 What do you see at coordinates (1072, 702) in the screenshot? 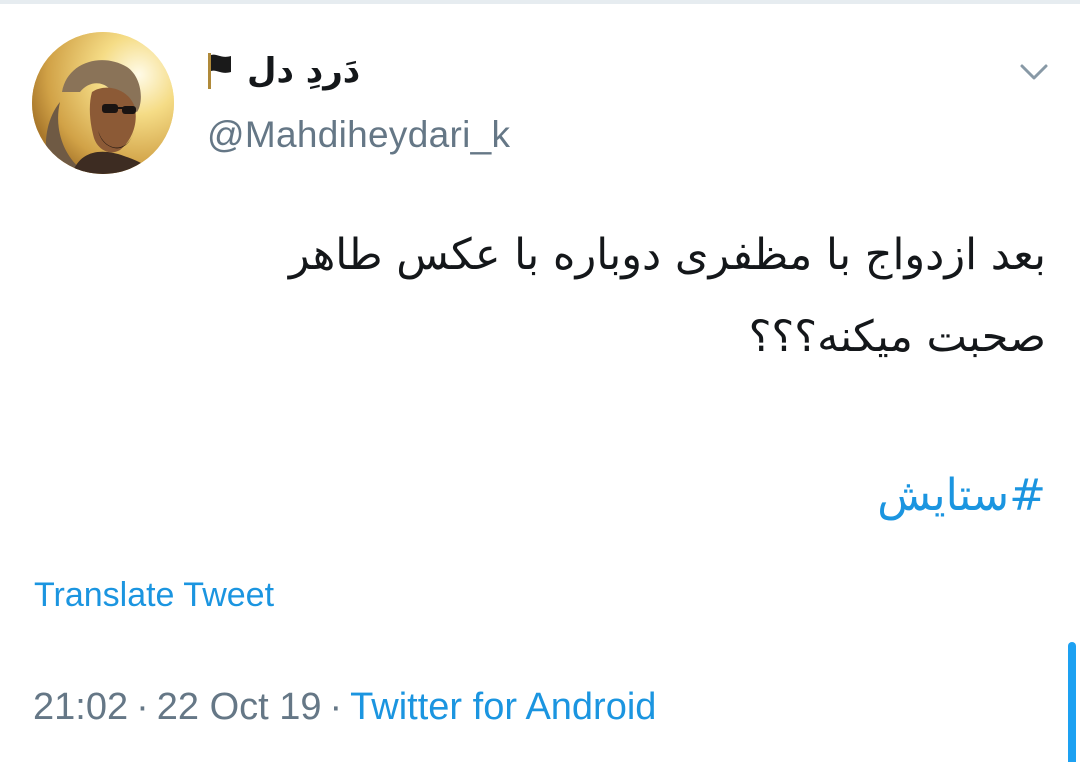
I see `scrollbar` at bounding box center [1072, 702].